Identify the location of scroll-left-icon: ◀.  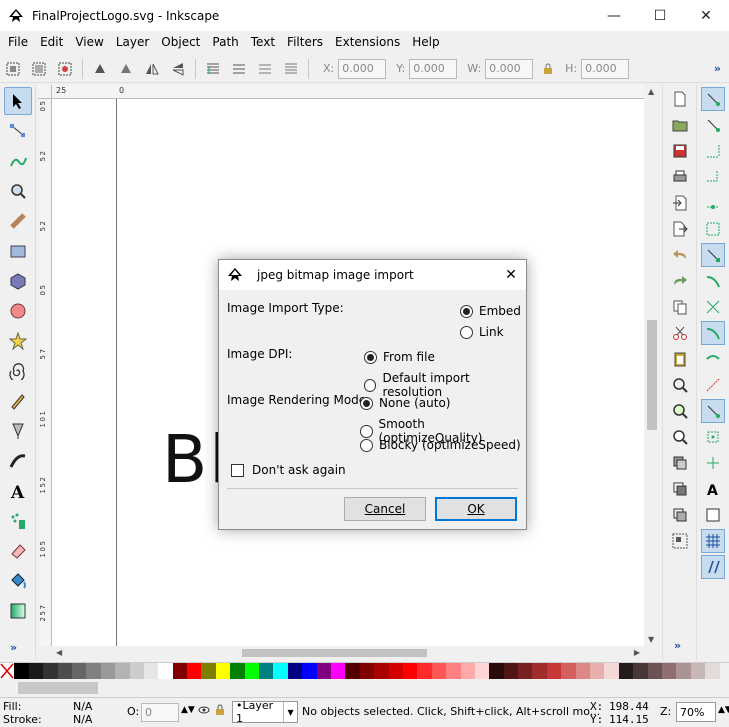
(59, 652).